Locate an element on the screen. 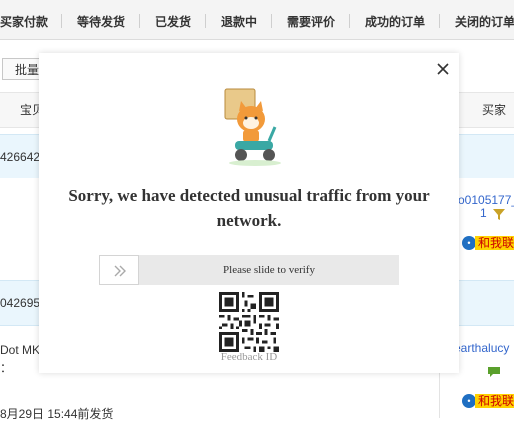 This screenshot has width=514, height=422. slider-handle is located at coordinates (119, 270).